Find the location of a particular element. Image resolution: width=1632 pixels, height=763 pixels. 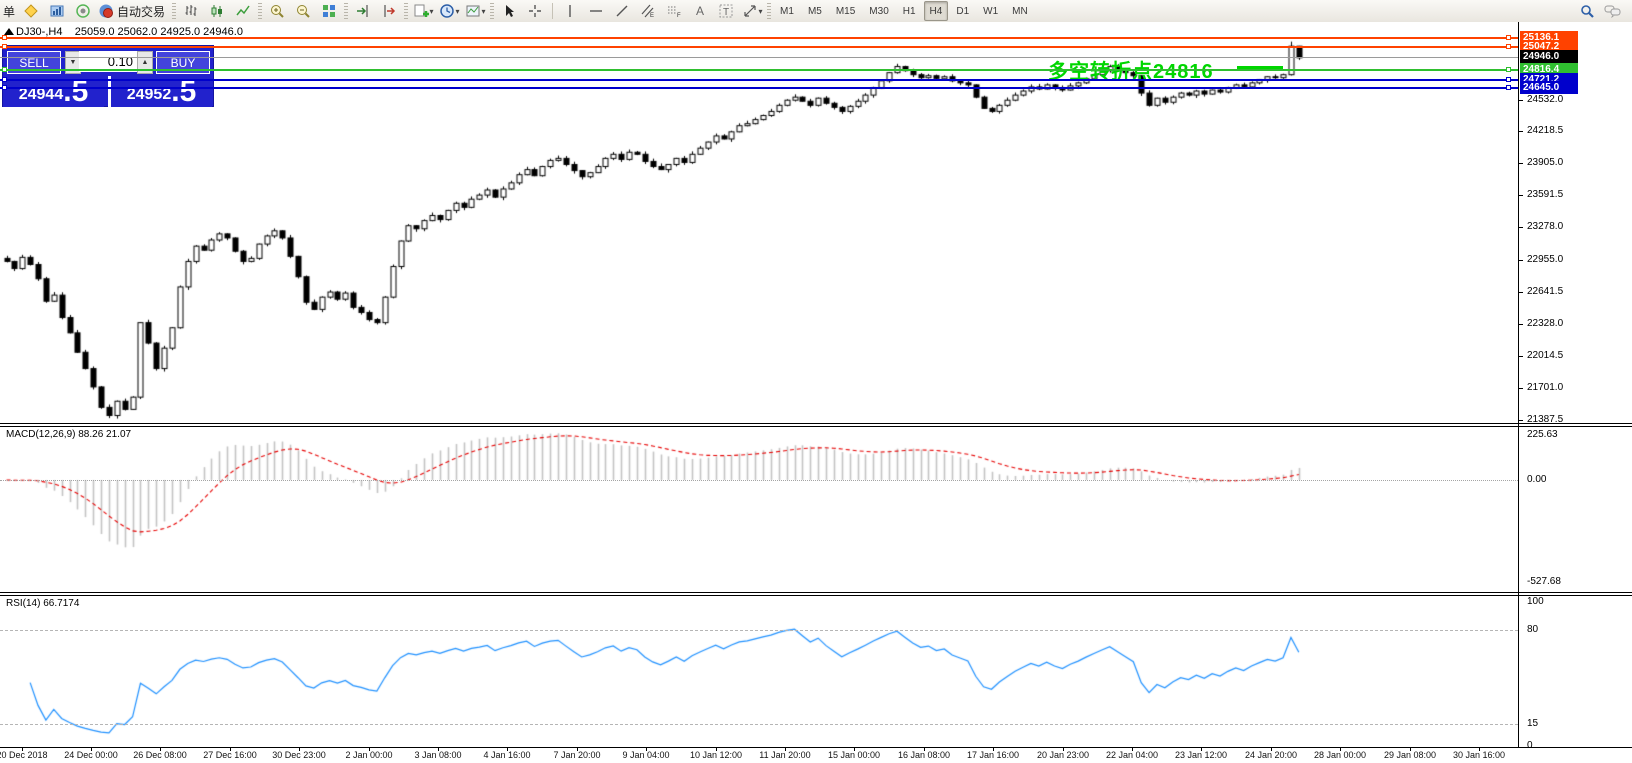

time-axis-label: 27 Dec 16:00 is located at coordinates (230, 755).